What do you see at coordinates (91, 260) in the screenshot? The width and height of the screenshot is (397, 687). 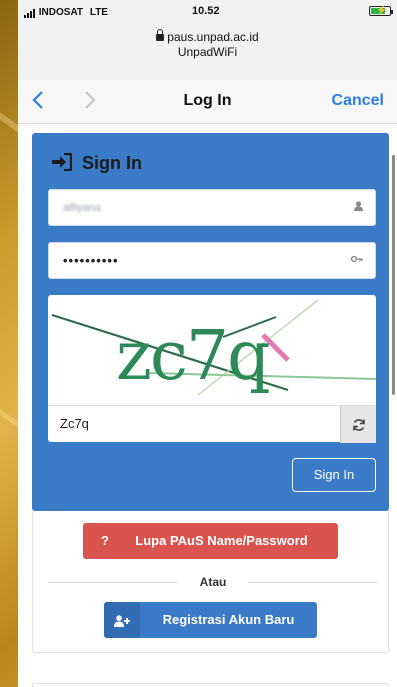 I see `password-value: ••••••••••` at bounding box center [91, 260].